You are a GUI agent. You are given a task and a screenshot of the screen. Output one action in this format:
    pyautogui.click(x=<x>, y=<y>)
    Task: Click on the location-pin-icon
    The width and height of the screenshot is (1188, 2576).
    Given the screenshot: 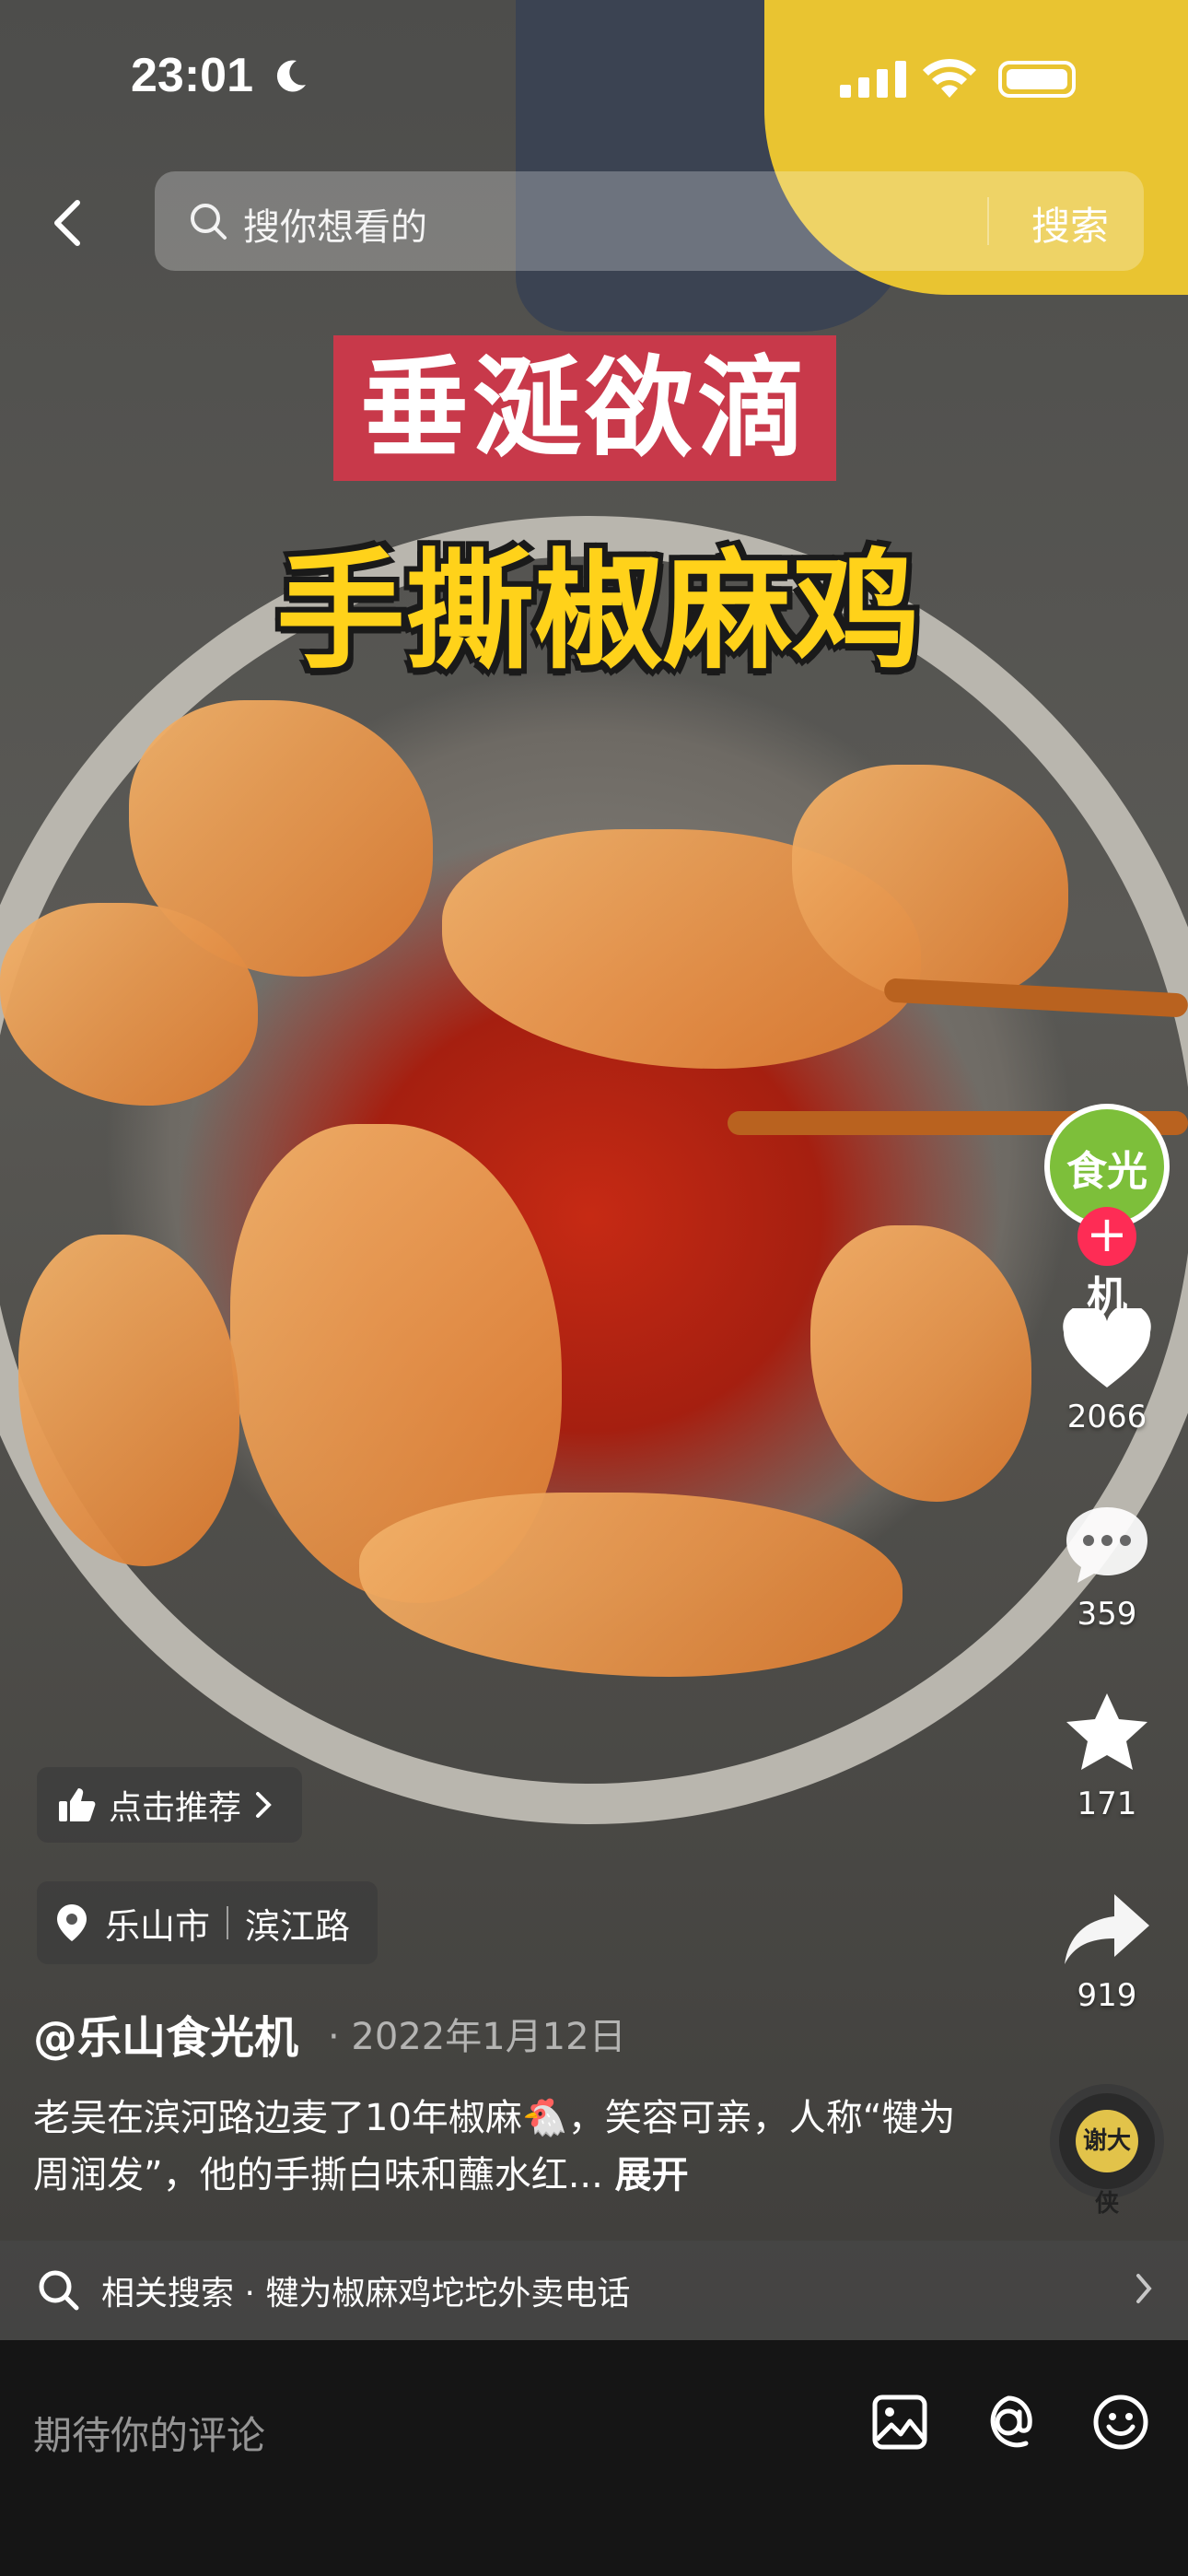 What is the action you would take?
    pyautogui.click(x=72, y=1922)
    